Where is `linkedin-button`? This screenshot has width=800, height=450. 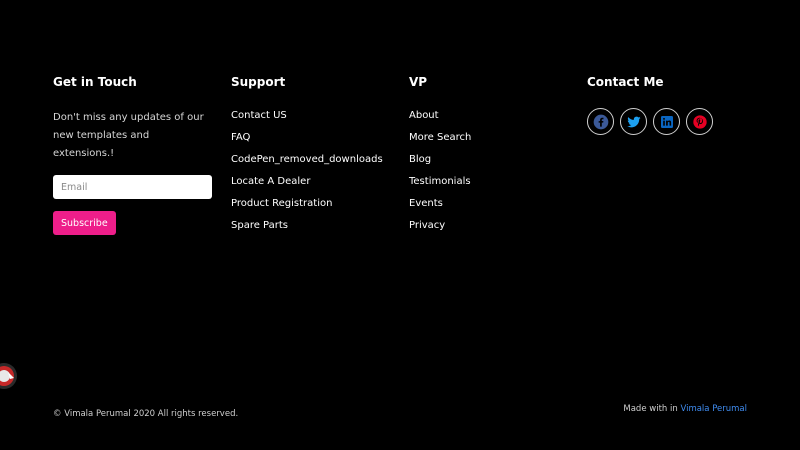 linkedin-button is located at coordinates (666, 121).